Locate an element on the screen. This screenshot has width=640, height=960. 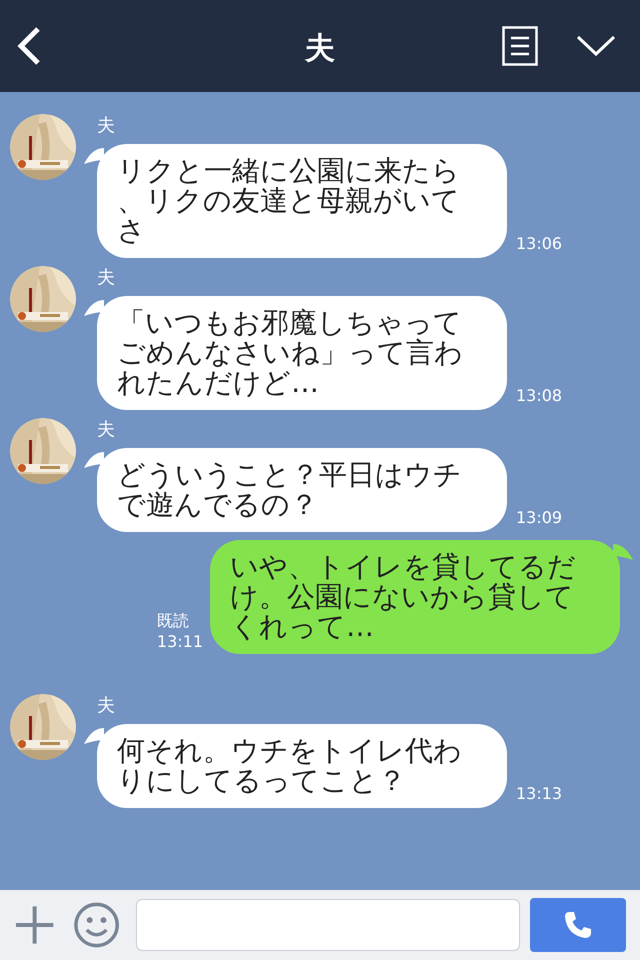
message-time: 13:13 is located at coordinates (539, 794).